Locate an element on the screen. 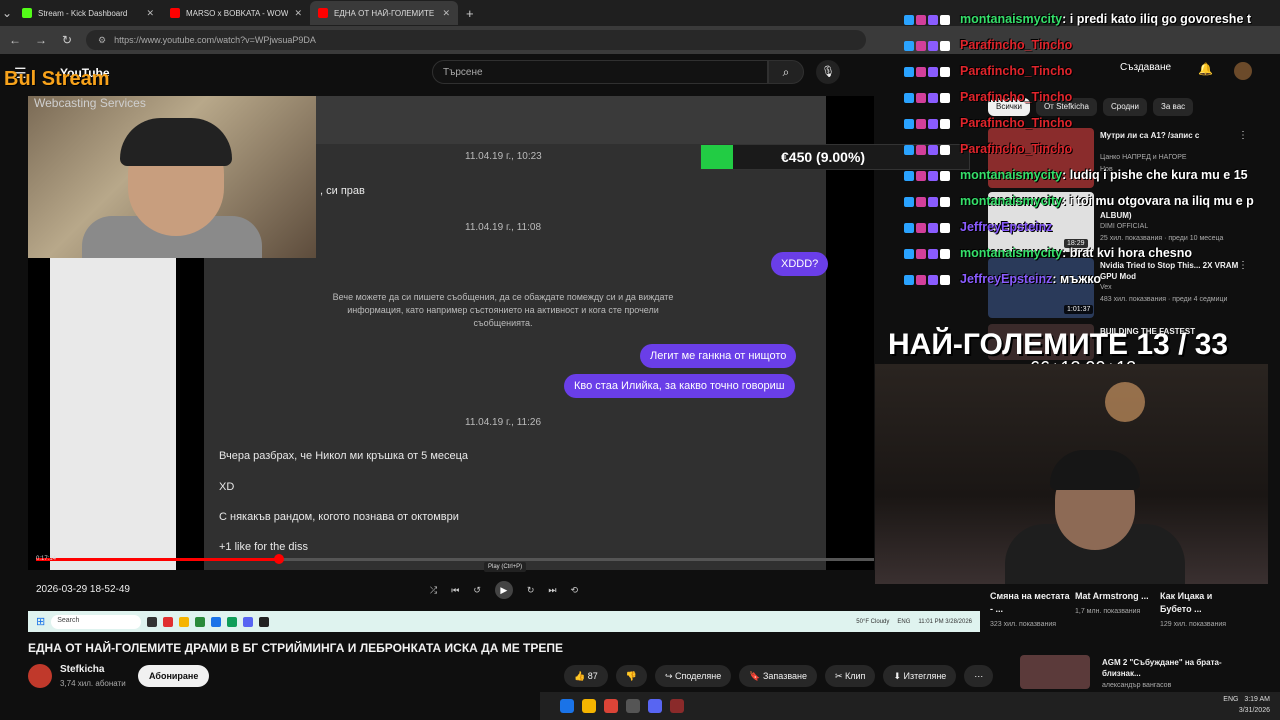  donation-amount: €450 (9.00%) is located at coordinates (823, 157).